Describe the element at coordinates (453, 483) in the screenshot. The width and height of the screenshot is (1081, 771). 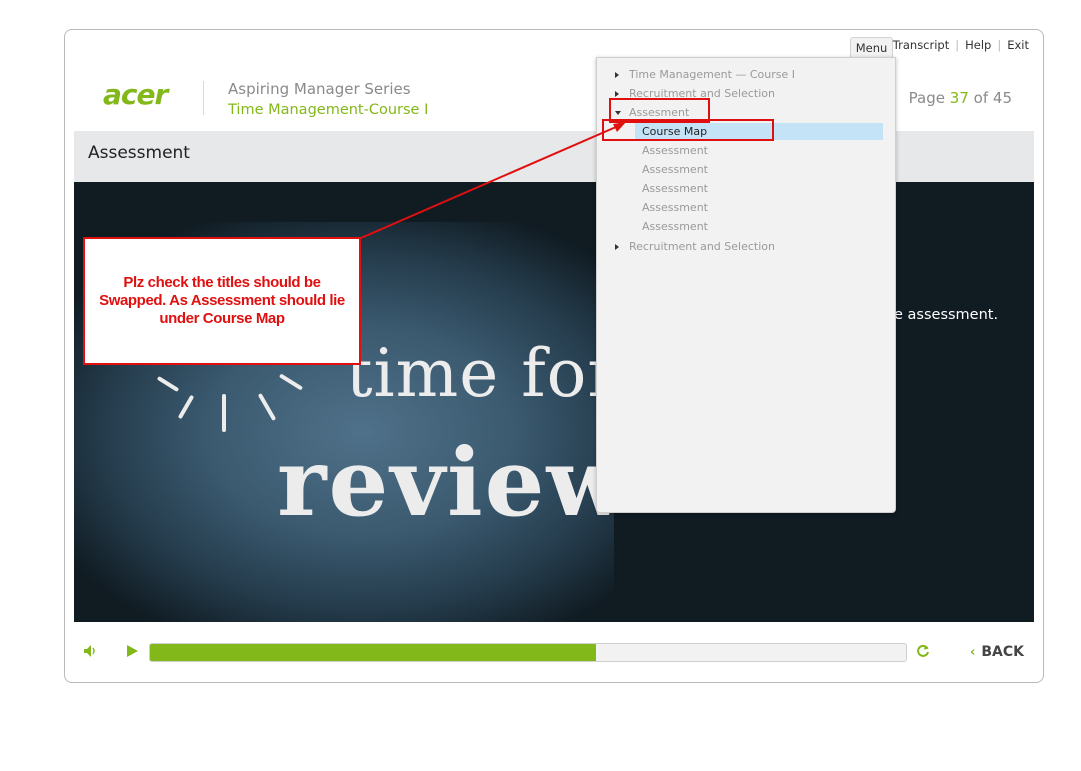
I see `image-text-review: review` at that location.